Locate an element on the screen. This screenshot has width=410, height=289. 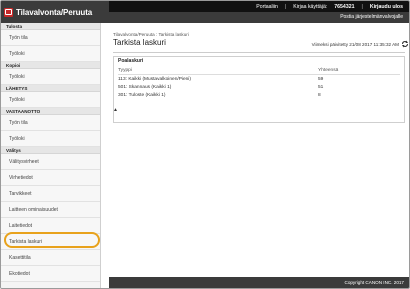
app-title-area: Tilavalvonta/Peruuta is located at coordinates (55, 12).